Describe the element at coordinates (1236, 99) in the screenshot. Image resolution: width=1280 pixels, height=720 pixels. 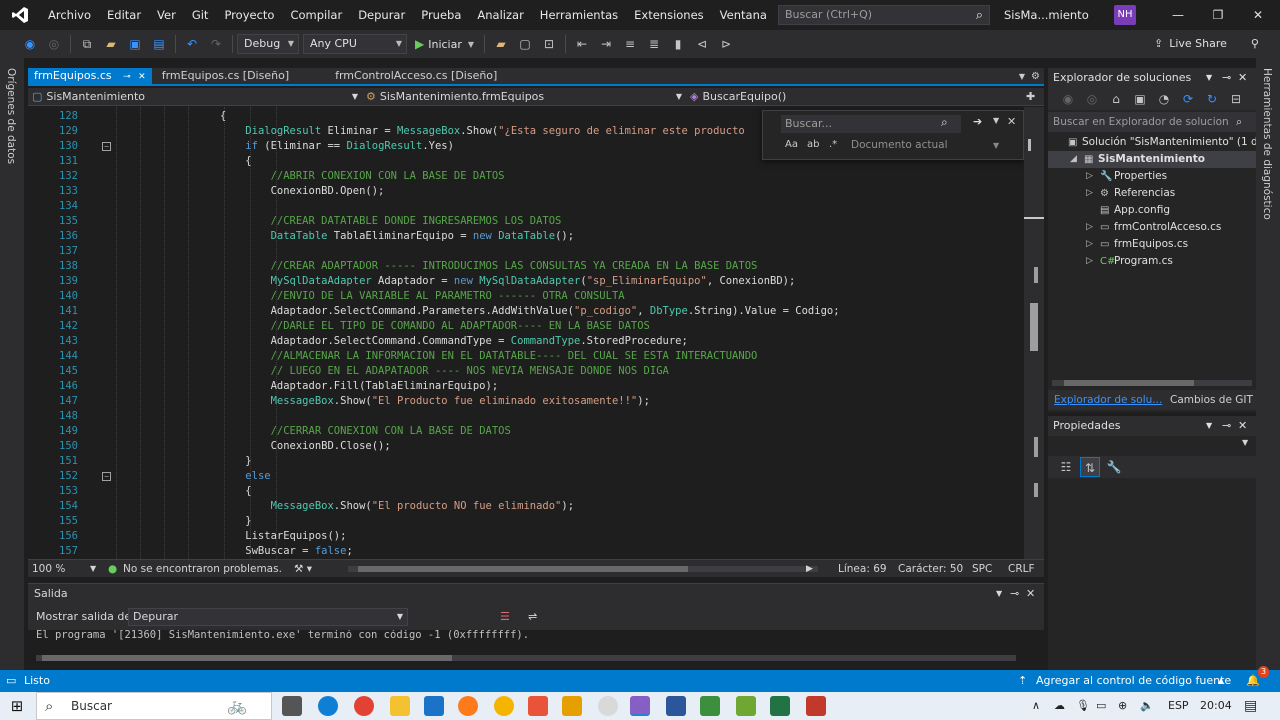
I see `collapse-all-icon: ⊟` at that location.